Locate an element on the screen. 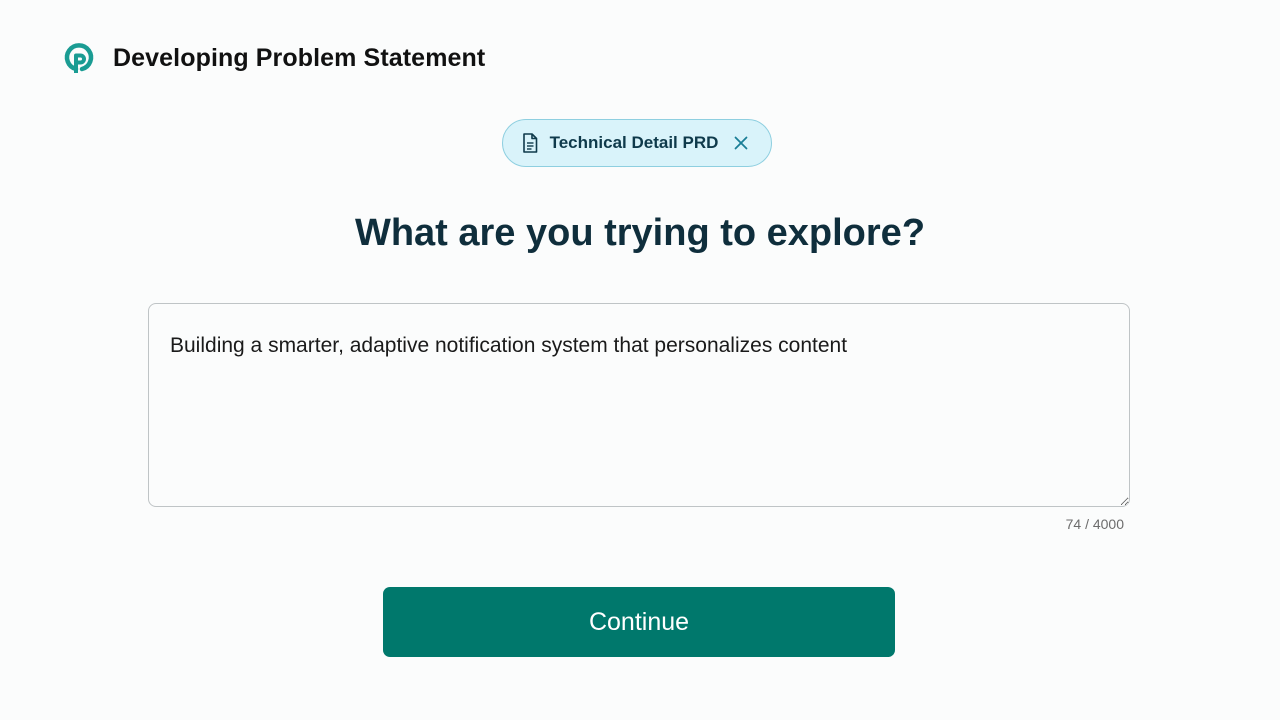 The height and width of the screenshot is (720, 1280). template-chip: Technical Detail PRD is located at coordinates (637, 143).